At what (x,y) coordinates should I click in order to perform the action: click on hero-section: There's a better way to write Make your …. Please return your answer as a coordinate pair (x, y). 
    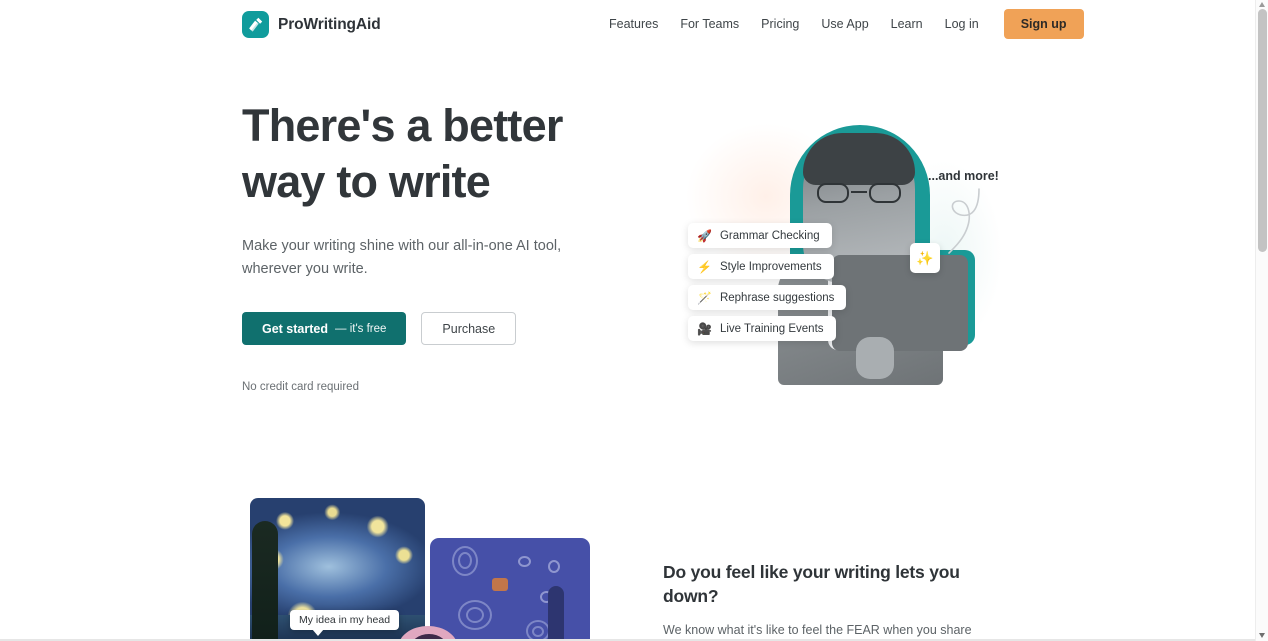
    Looking at the image, I should click on (442, 245).